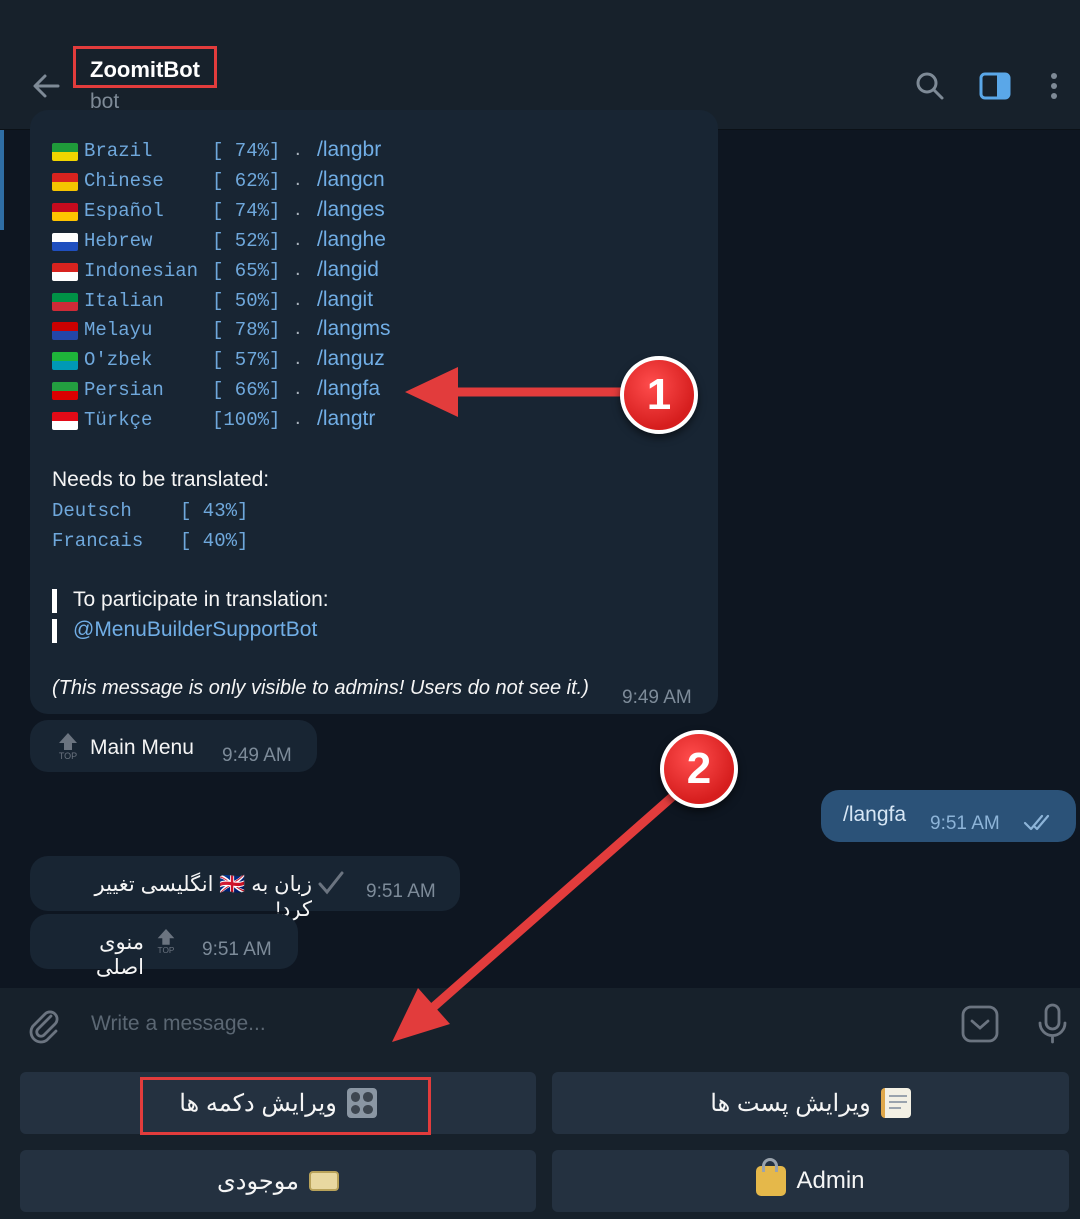 Image resolution: width=1080 pixels, height=1219 pixels. What do you see at coordinates (980, 1024) in the screenshot?
I see `bot-keyboard-icon` at bounding box center [980, 1024].